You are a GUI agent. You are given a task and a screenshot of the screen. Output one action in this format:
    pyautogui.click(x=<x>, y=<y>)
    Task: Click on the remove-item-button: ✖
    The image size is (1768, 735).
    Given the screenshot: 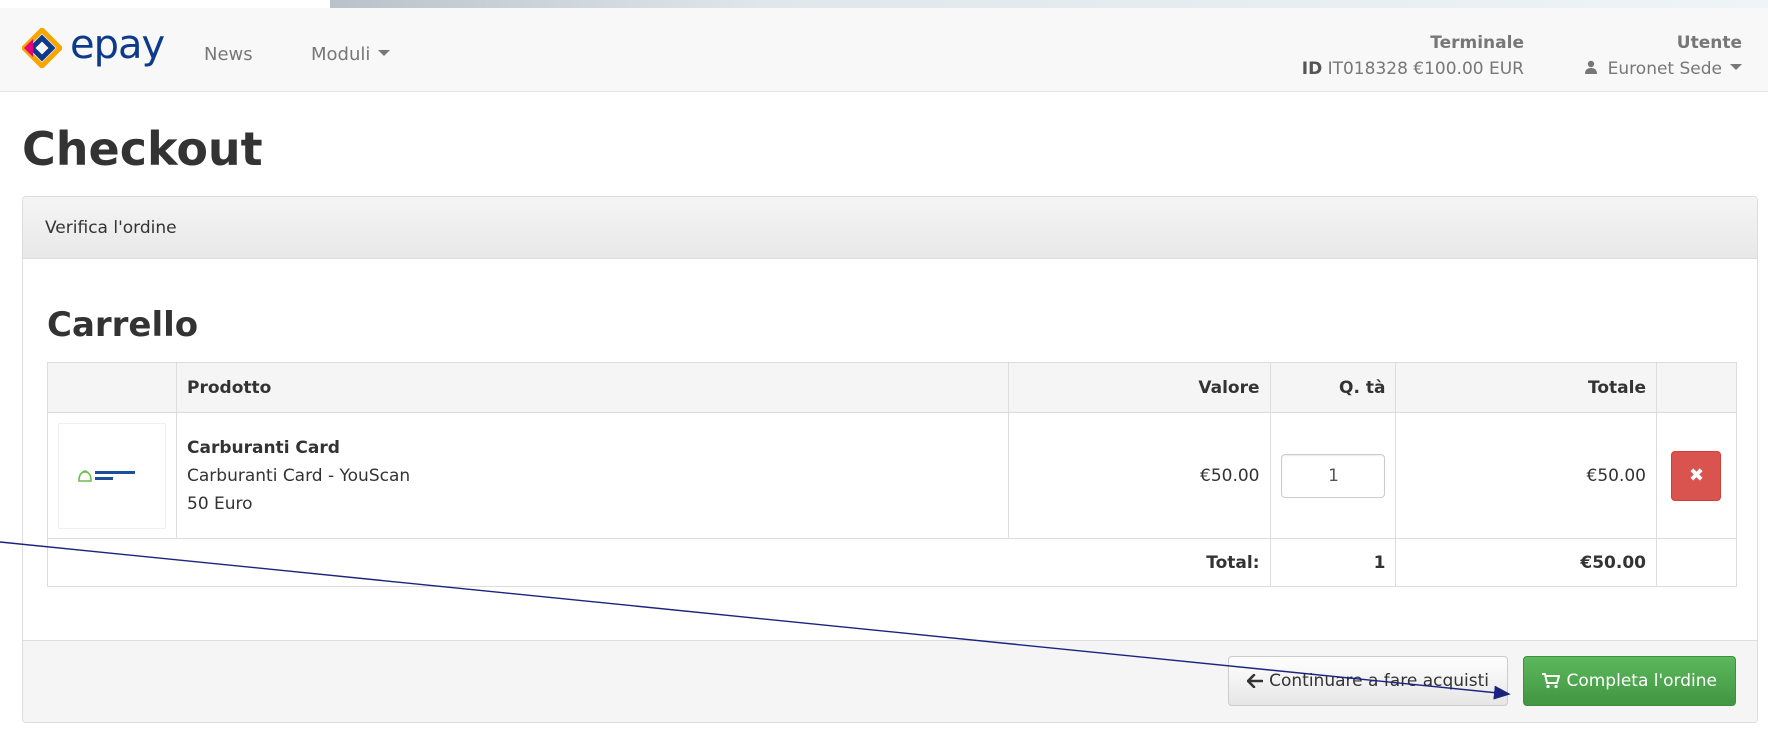 What is the action you would take?
    pyautogui.click(x=1696, y=475)
    